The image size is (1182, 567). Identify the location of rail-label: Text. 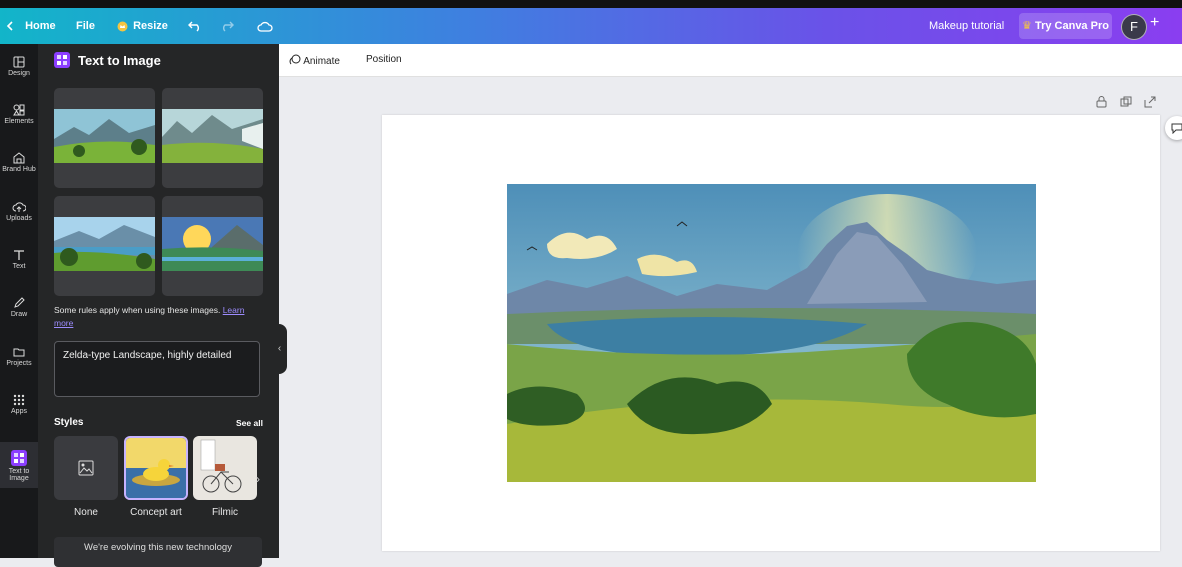
(19, 266).